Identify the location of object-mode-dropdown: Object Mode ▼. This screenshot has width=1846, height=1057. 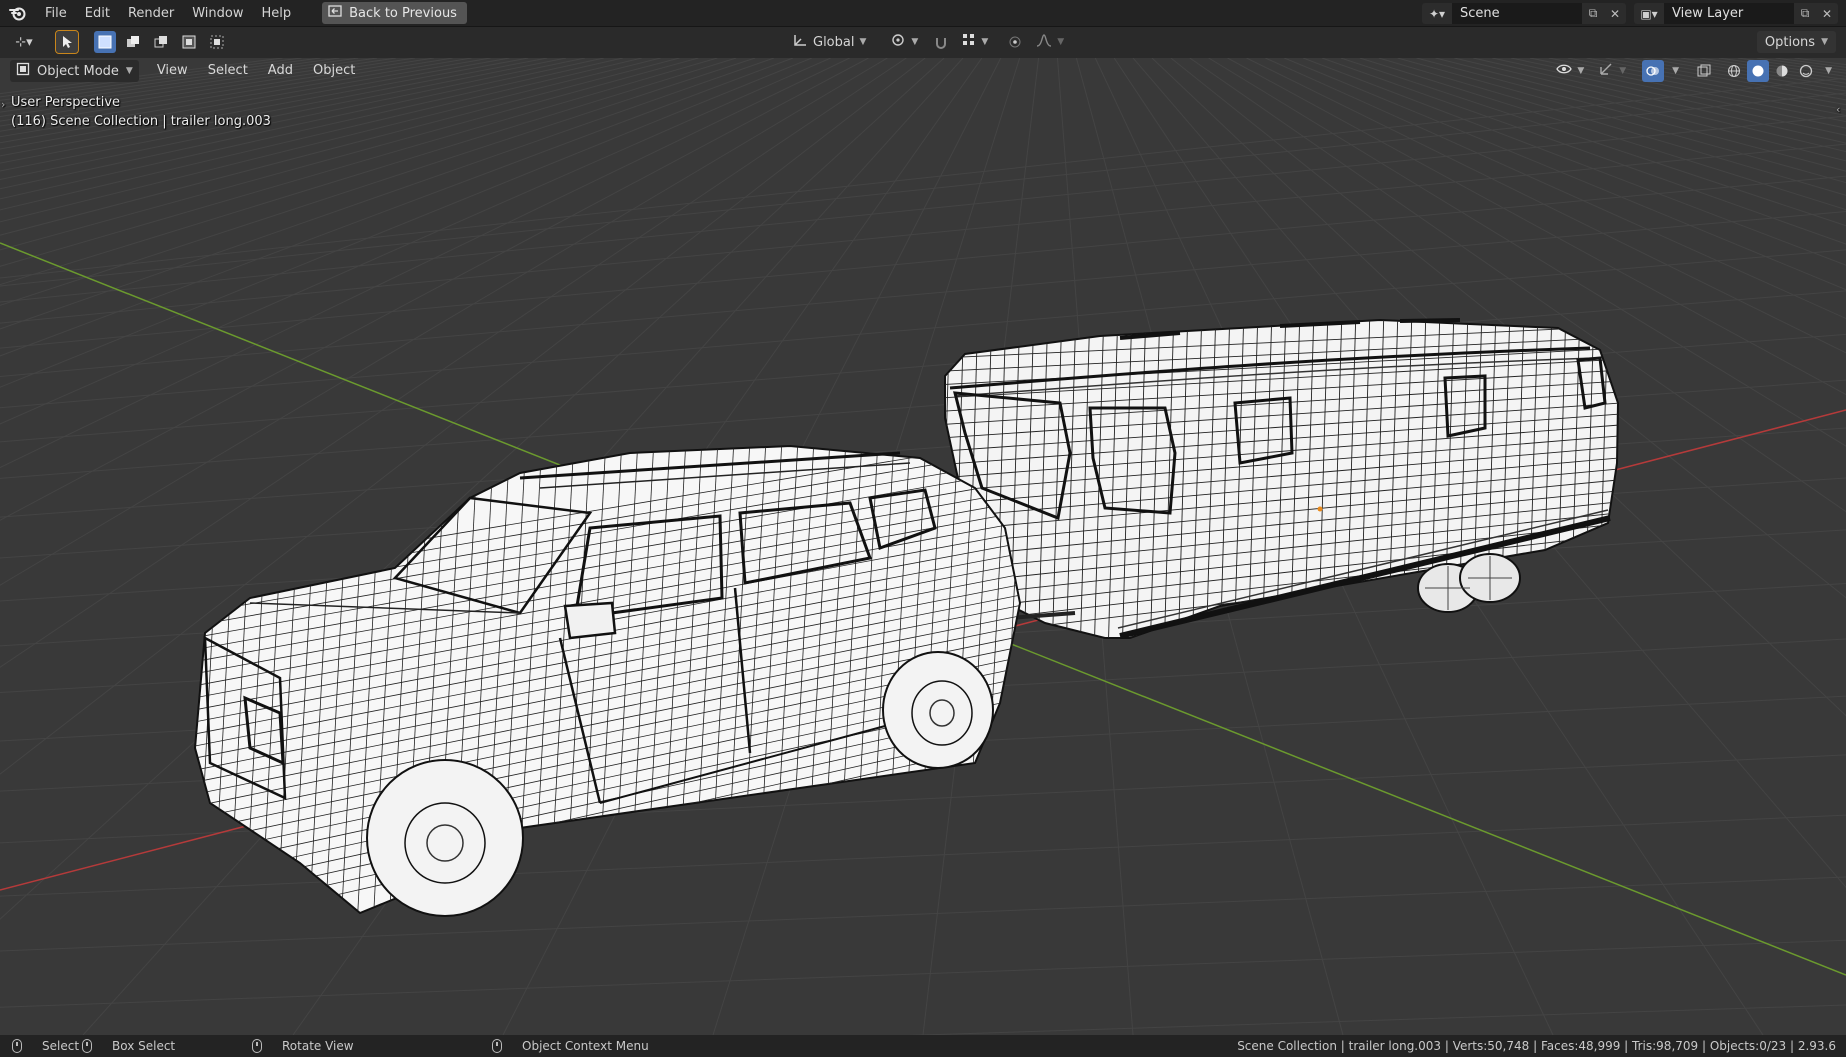
(74, 71).